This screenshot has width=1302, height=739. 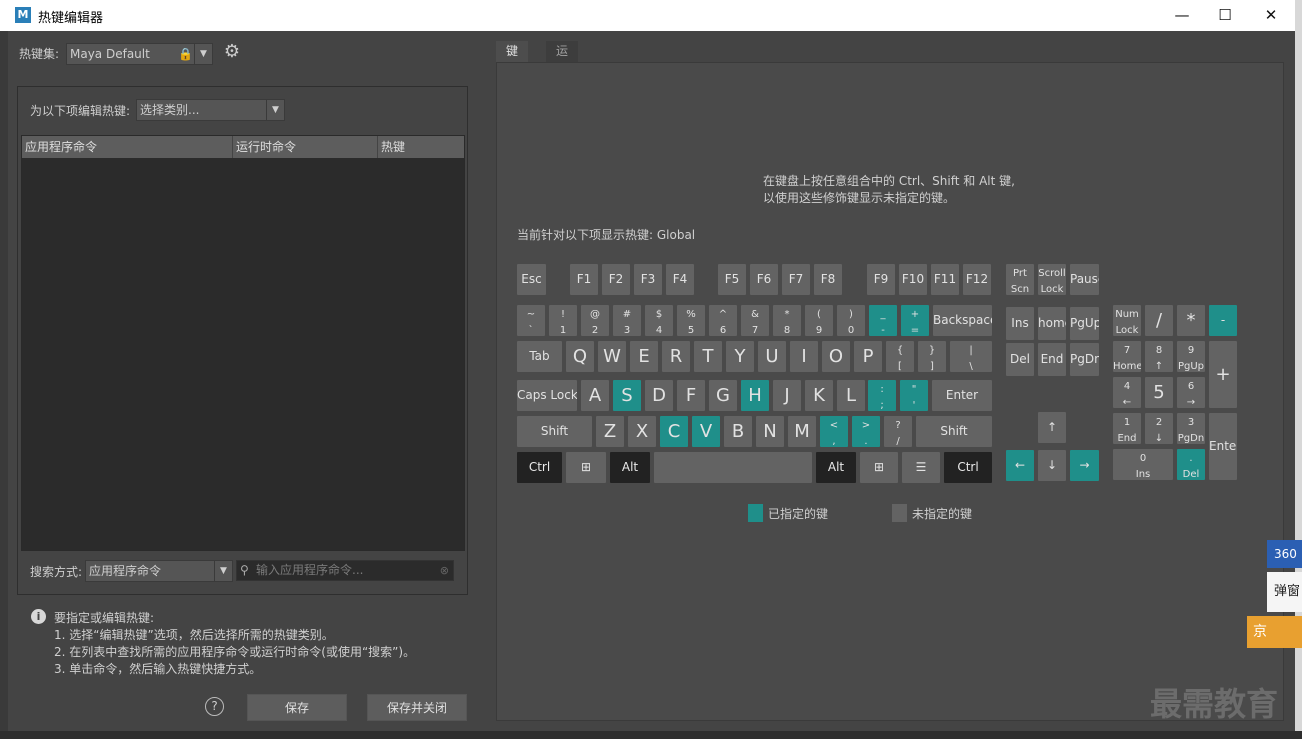 I want to click on key-numpad-3: 3 PgDn, so click(x=1191, y=428).